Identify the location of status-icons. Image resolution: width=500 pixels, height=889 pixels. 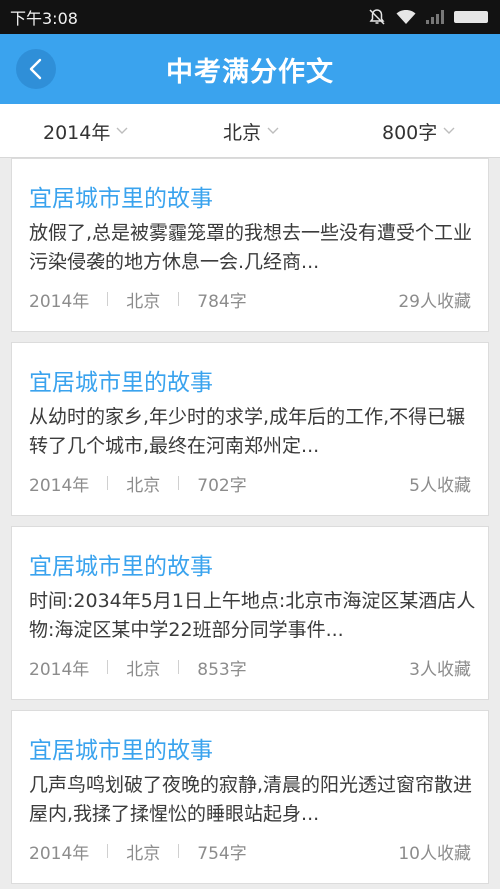
(428, 17).